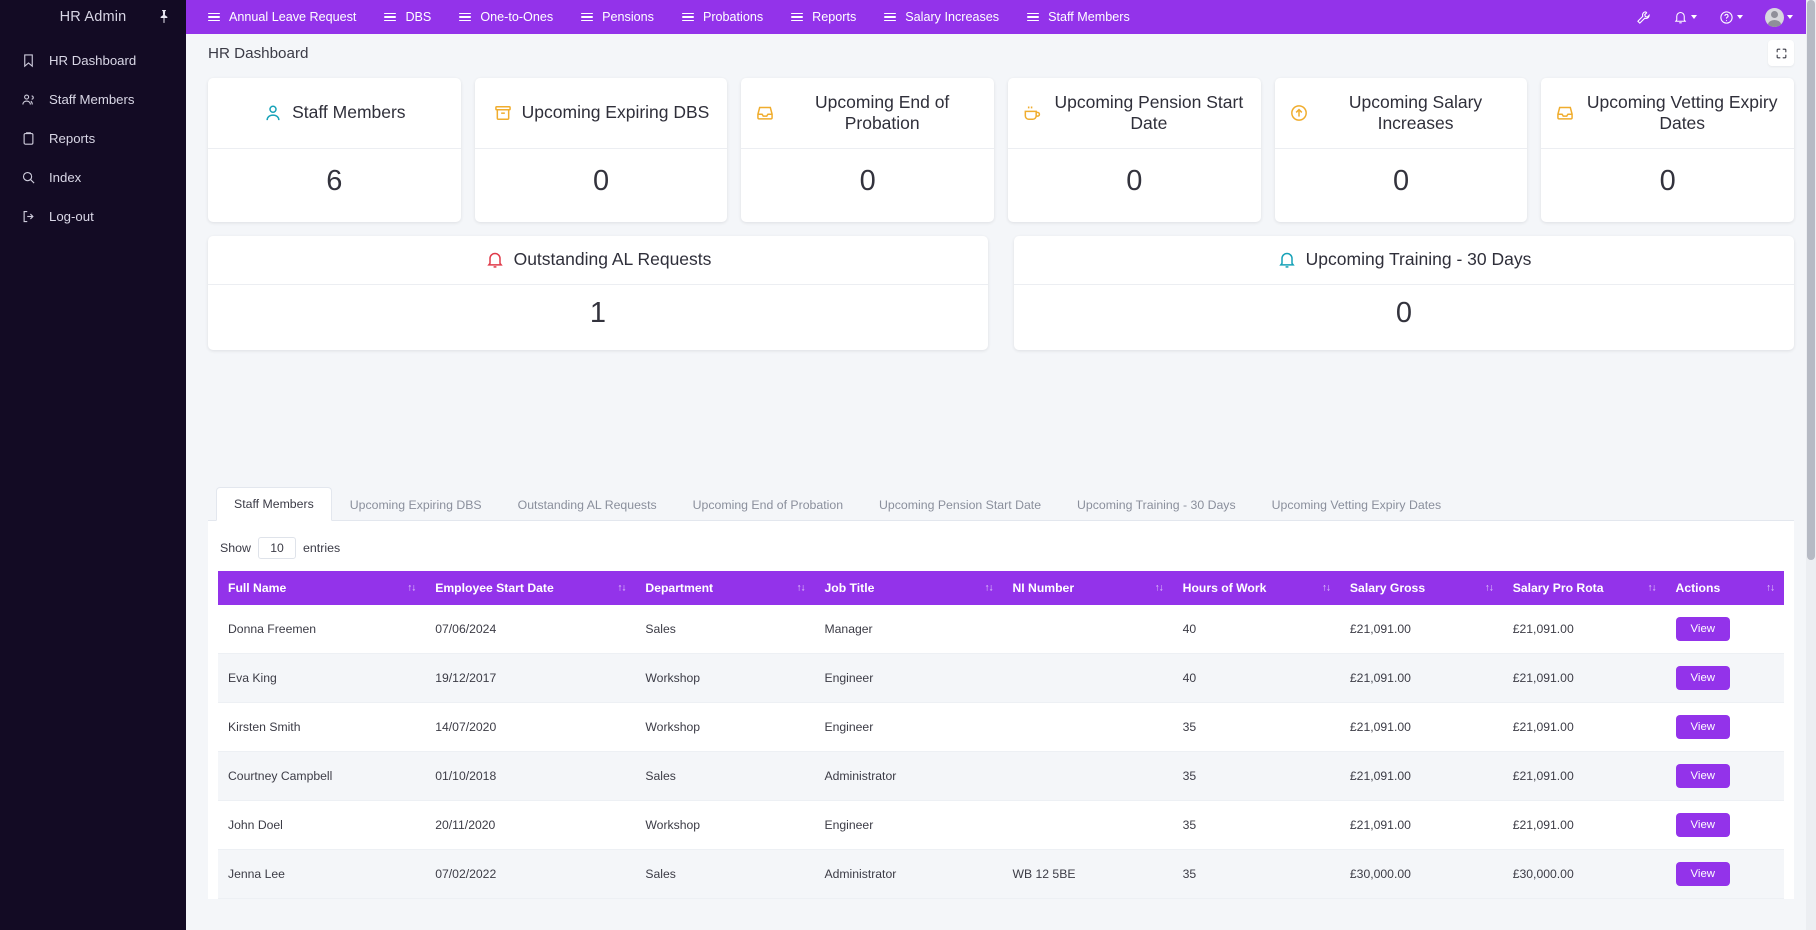  I want to click on coffee-icon, so click(1032, 113).